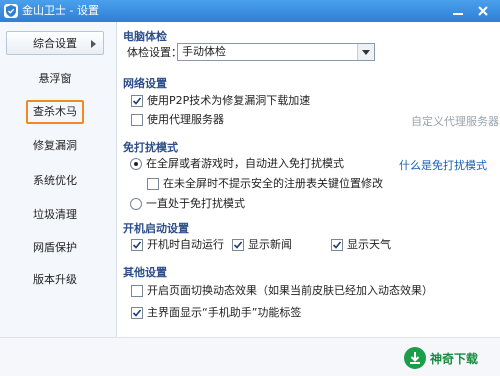 The image size is (500, 376). I want to click on proxy-checkbox, so click(137, 120).